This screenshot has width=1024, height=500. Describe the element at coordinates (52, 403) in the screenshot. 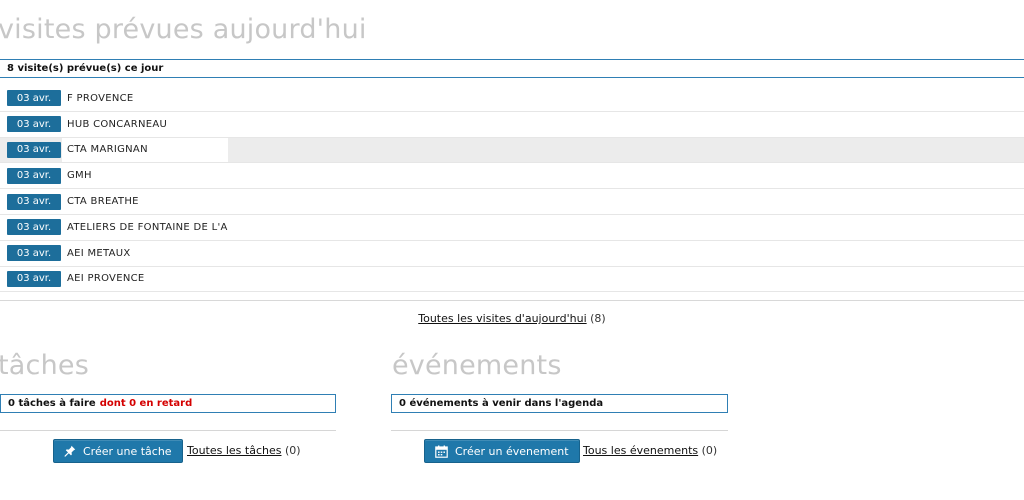

I see `tasks-summary-text: 0 tâches à faire` at that location.